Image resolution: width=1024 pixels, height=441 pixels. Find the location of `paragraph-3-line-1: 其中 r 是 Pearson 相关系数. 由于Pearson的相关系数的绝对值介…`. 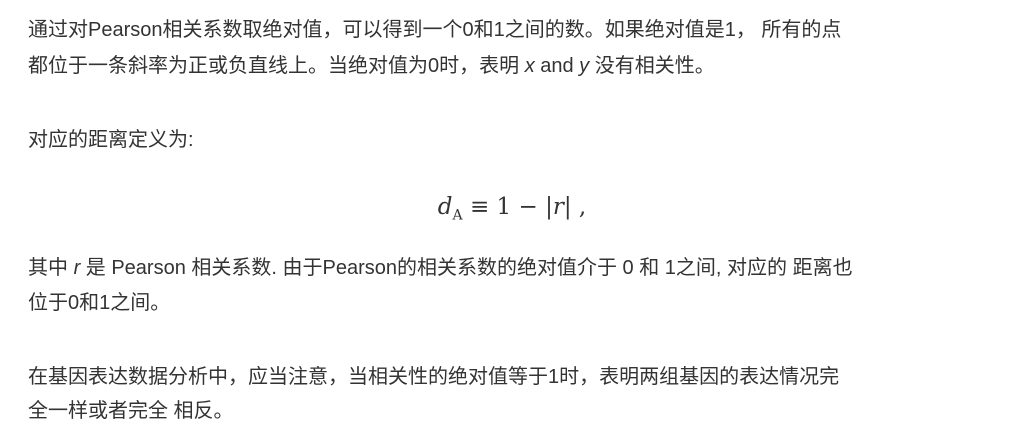

paragraph-3-line-1: 其中 r 是 Pearson 相关系数. 由于Pearson的相关系数的绝对值介… is located at coordinates (440, 268).